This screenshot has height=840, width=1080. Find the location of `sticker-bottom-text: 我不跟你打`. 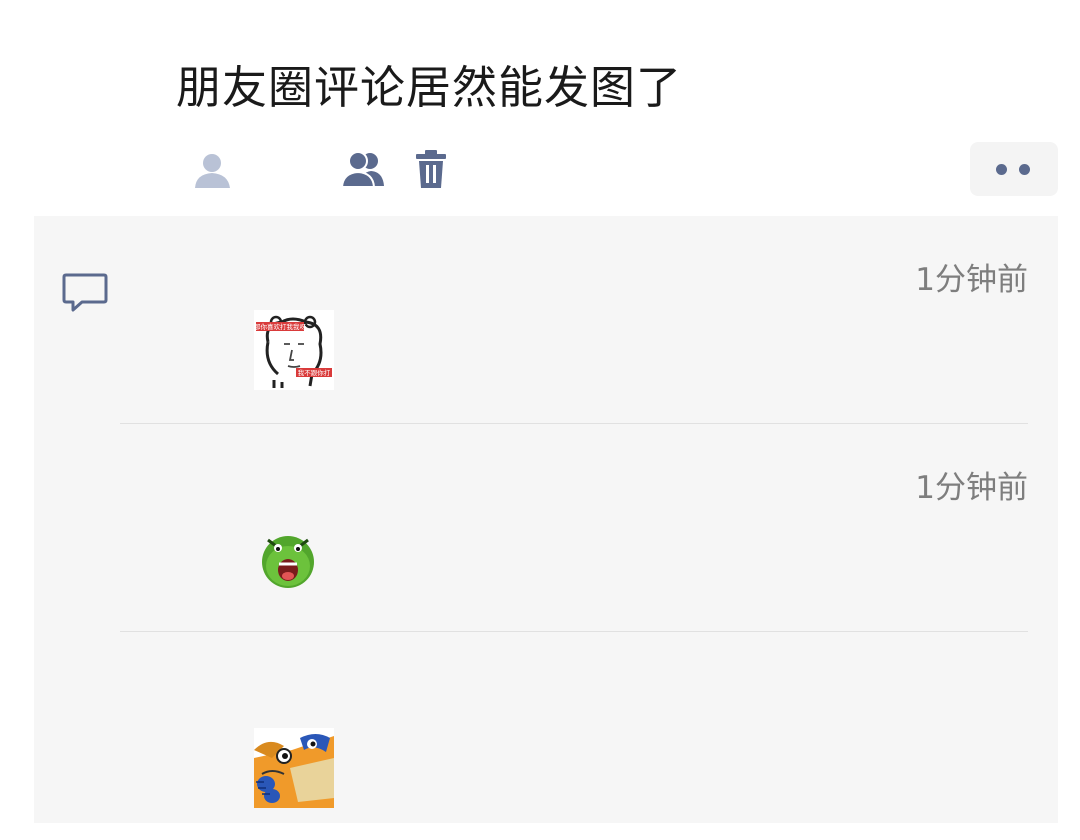

sticker-bottom-text: 我不跟你打 is located at coordinates (314, 372).